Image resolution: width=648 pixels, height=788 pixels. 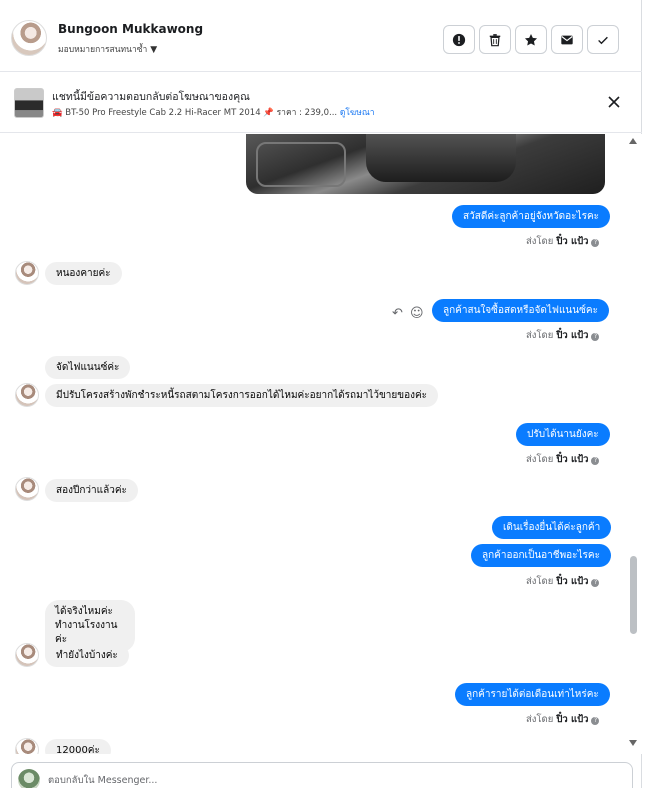 What do you see at coordinates (614, 102) in the screenshot?
I see `close-icon` at bounding box center [614, 102].